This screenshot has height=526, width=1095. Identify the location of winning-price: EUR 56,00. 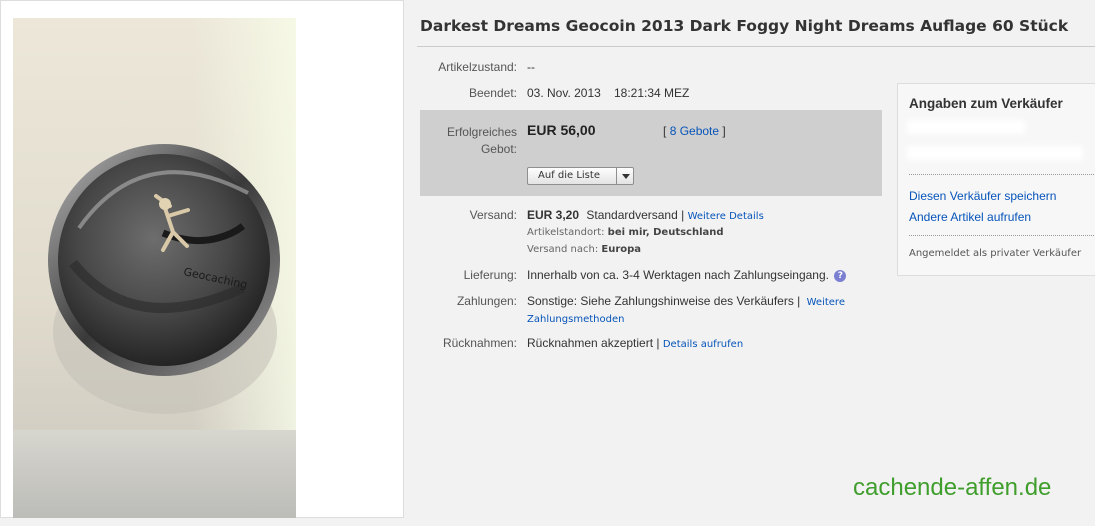
(561, 130).